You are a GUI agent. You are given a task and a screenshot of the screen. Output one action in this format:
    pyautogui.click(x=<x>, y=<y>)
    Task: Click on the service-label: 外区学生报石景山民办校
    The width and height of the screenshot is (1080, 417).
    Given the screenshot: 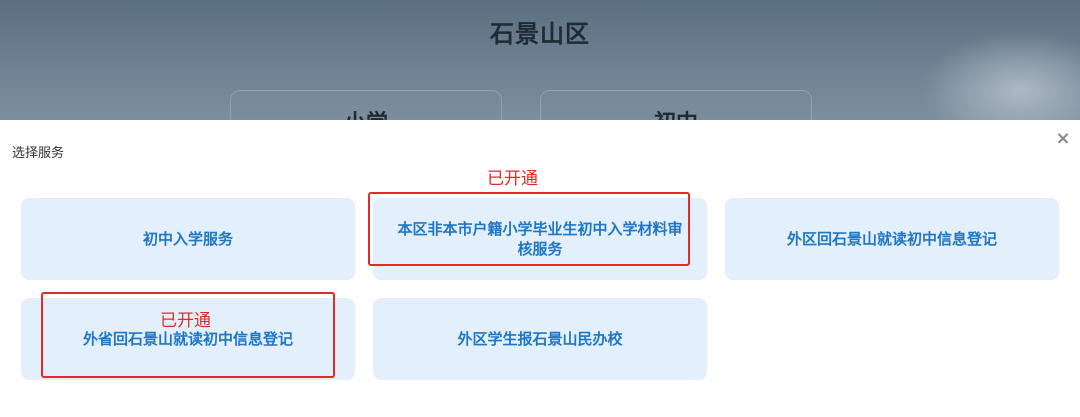 What is the action you would take?
    pyautogui.click(x=540, y=339)
    